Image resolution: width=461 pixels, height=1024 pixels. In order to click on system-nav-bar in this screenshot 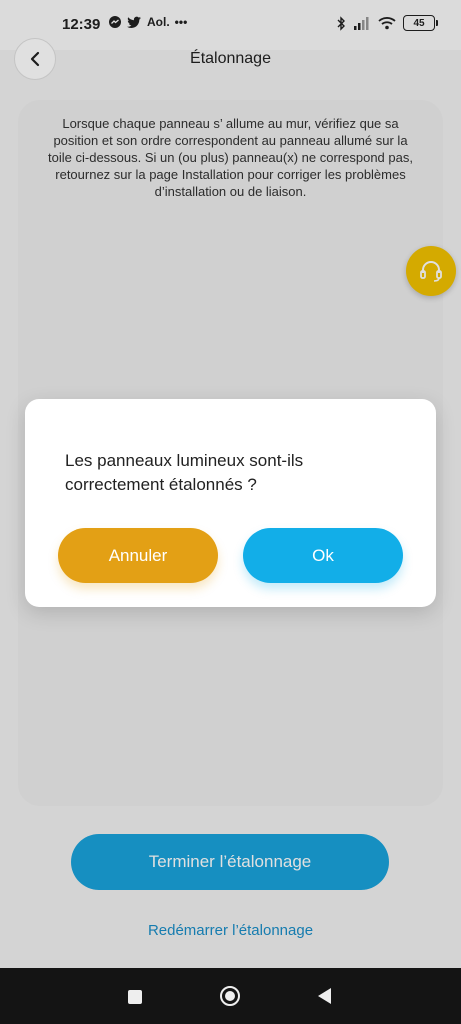, I will do `click(230, 996)`.